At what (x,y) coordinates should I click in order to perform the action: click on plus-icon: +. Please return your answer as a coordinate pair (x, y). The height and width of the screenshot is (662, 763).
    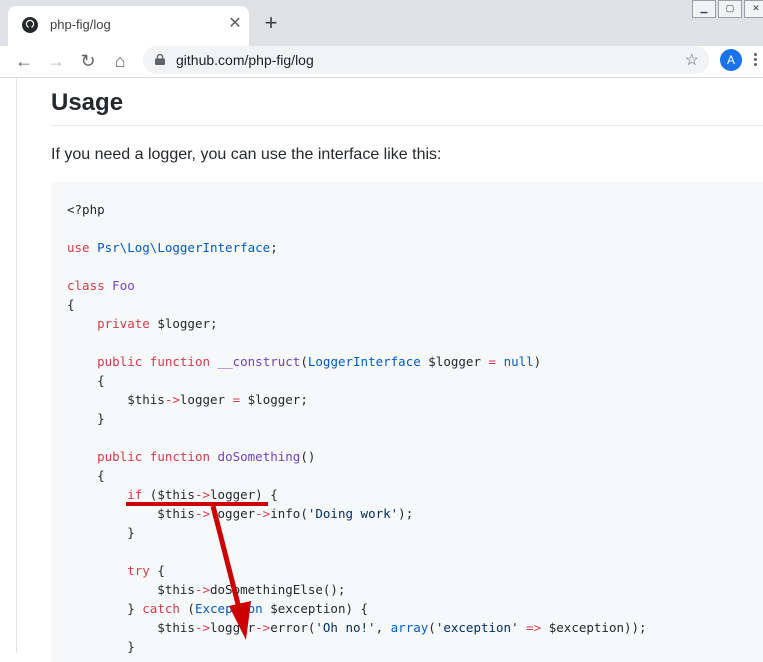
    Looking at the image, I should click on (271, 23).